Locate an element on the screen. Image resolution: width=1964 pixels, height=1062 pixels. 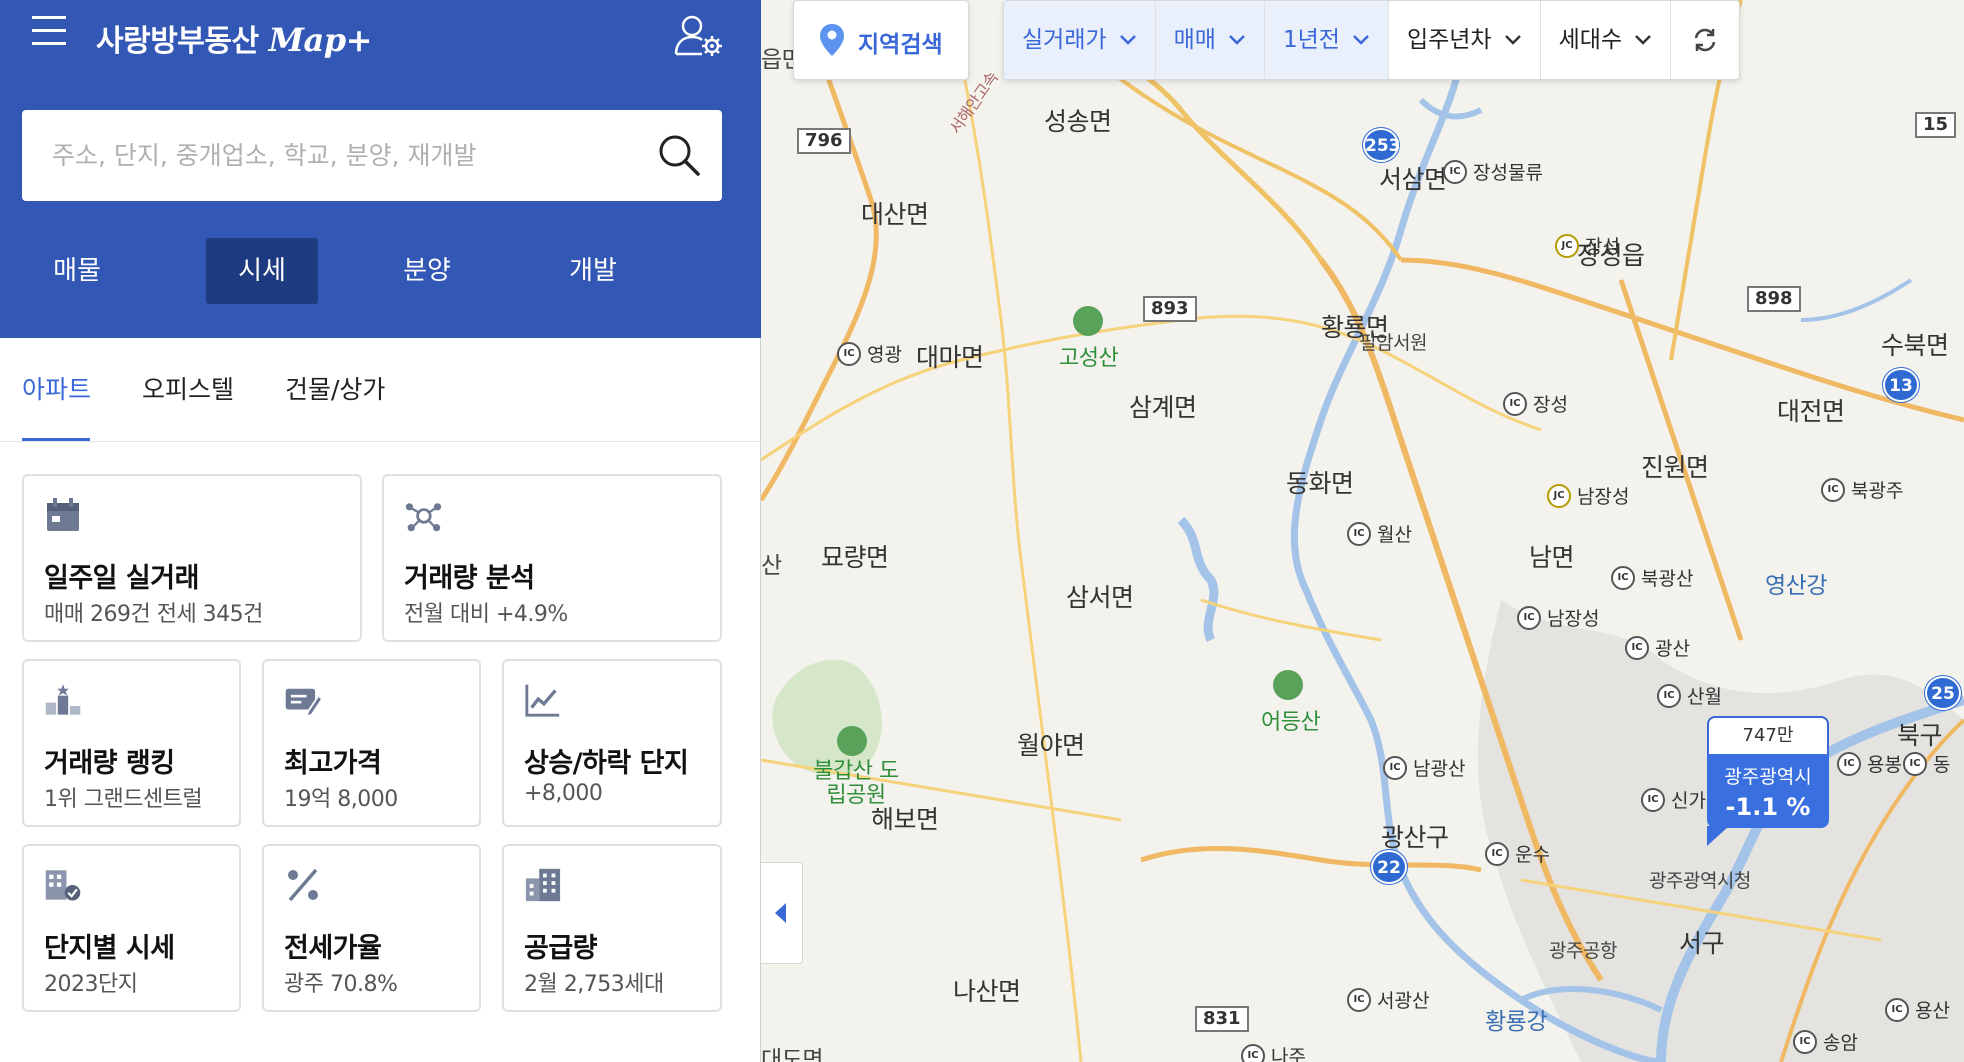
tab-presale: 분양 is located at coordinates (427, 271).